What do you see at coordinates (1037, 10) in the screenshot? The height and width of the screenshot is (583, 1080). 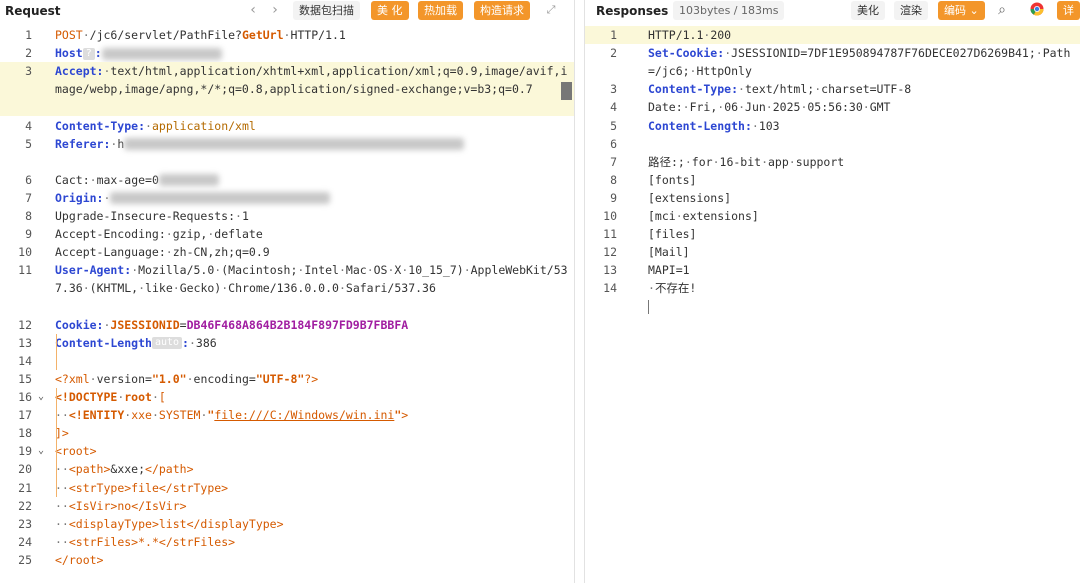 I see `chrome-icon` at bounding box center [1037, 10].